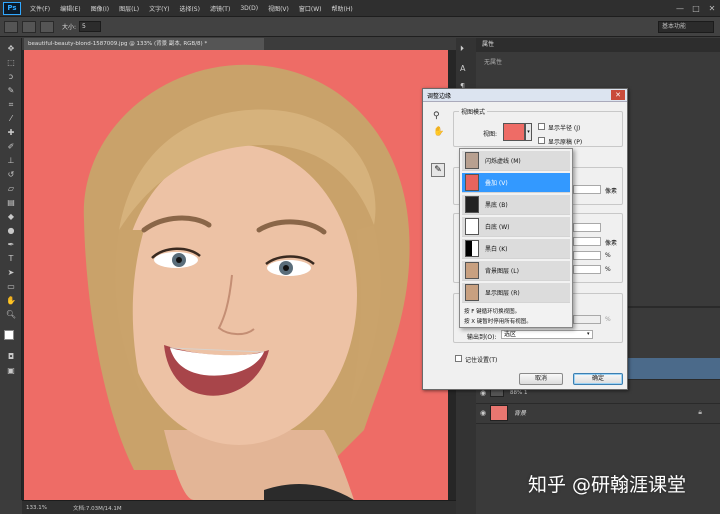 The width and height of the screenshot is (720, 514). I want to click on amount-field, so click(587, 319).